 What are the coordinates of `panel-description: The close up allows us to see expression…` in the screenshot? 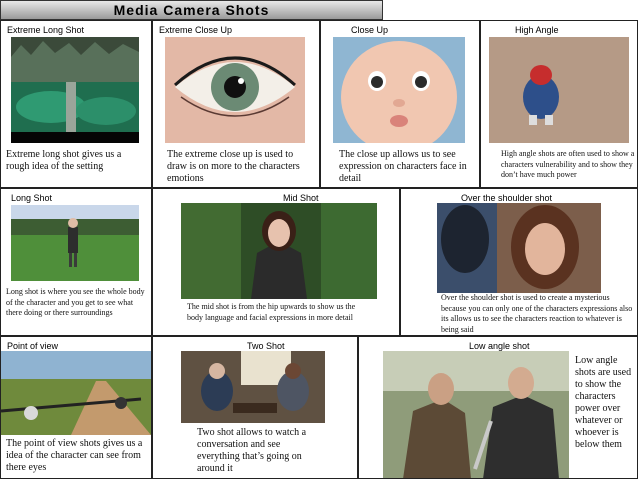 It's located at (403, 166).